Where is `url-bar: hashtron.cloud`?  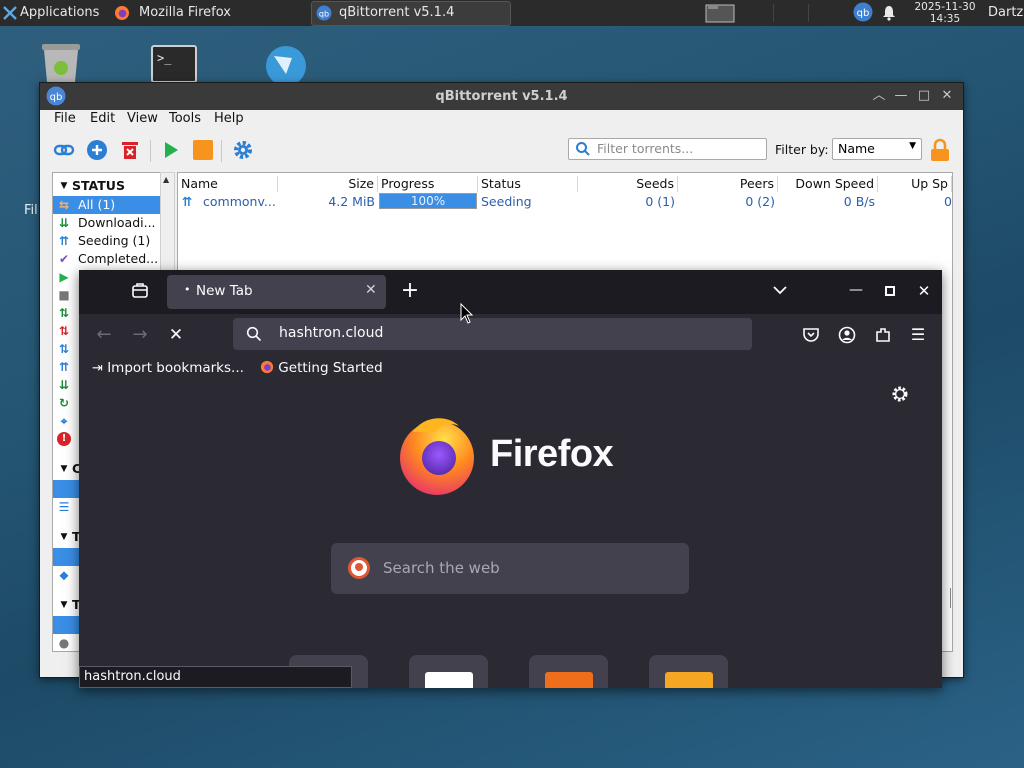
url-bar: hashtron.cloud is located at coordinates (492, 334).